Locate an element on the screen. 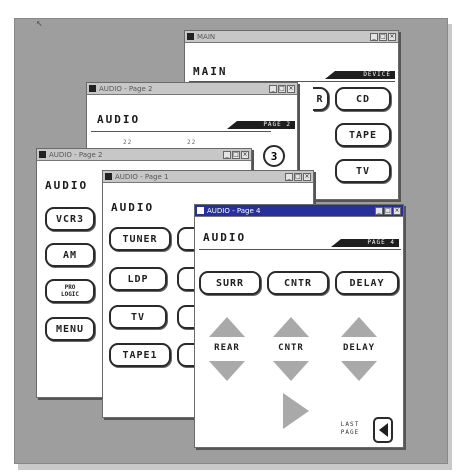  vcr3-button: VCR3 is located at coordinates (70, 219).